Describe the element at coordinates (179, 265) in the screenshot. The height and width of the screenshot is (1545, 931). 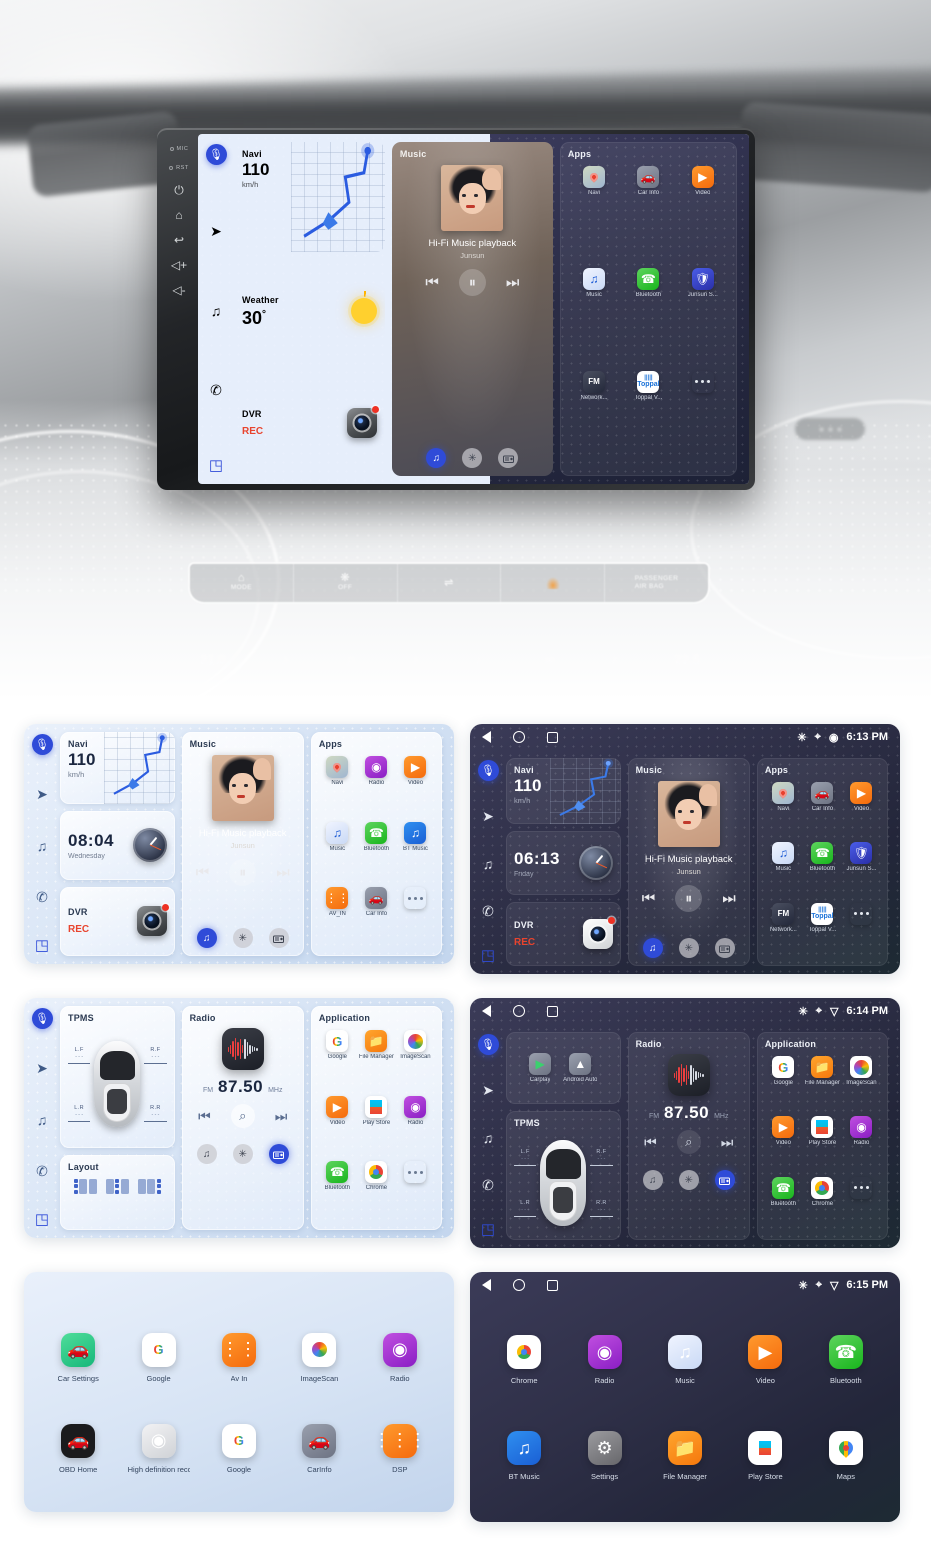
I see `volume-up-button: ◁+` at that location.